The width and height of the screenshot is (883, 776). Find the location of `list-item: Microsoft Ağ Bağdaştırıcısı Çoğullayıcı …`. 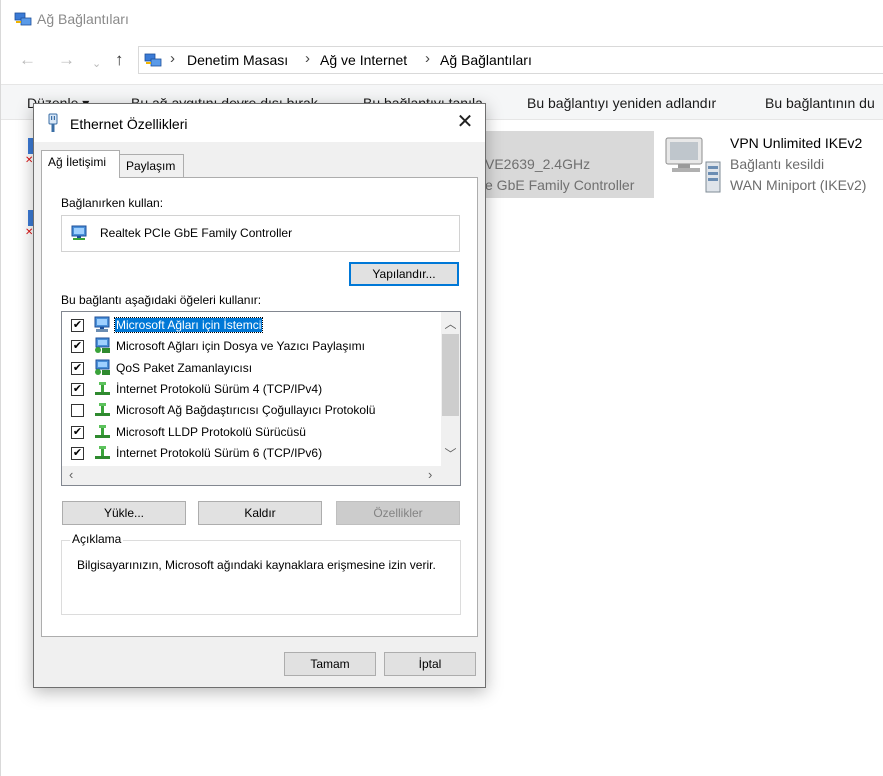

list-item: Microsoft Ağ Bağdaştırıcısı Çoğullayıcı … is located at coordinates (252, 410).